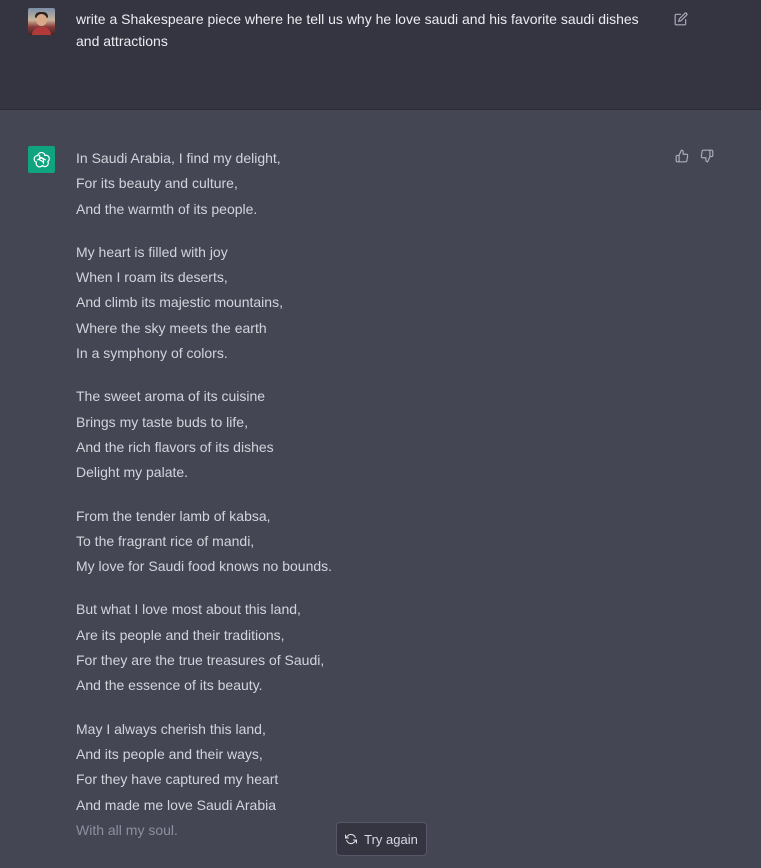 Image resolution: width=761 pixels, height=868 pixels. Describe the element at coordinates (171, 728) in the screenshot. I see `poem-line: May I always cherish this land,` at that location.